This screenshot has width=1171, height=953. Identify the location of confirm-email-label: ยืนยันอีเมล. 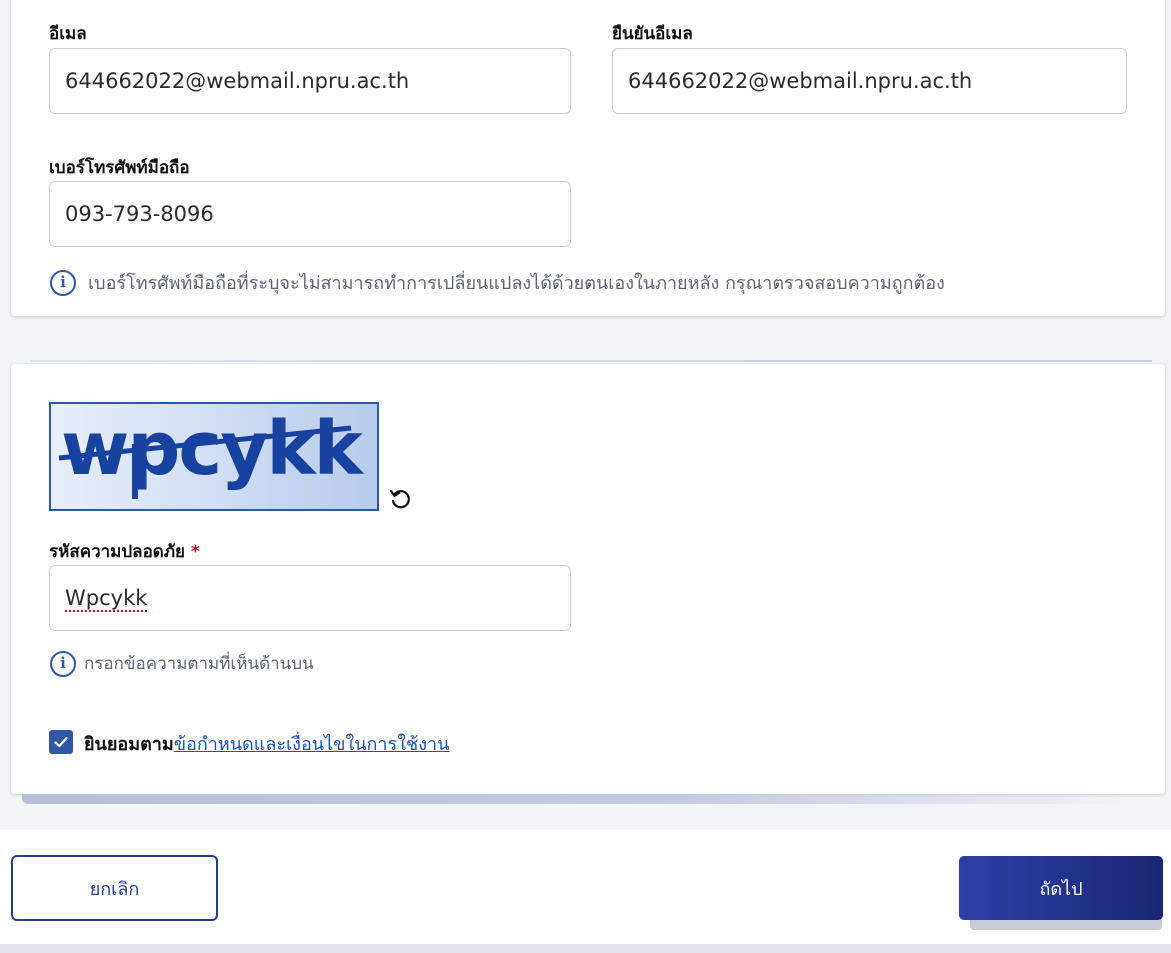
(652, 34).